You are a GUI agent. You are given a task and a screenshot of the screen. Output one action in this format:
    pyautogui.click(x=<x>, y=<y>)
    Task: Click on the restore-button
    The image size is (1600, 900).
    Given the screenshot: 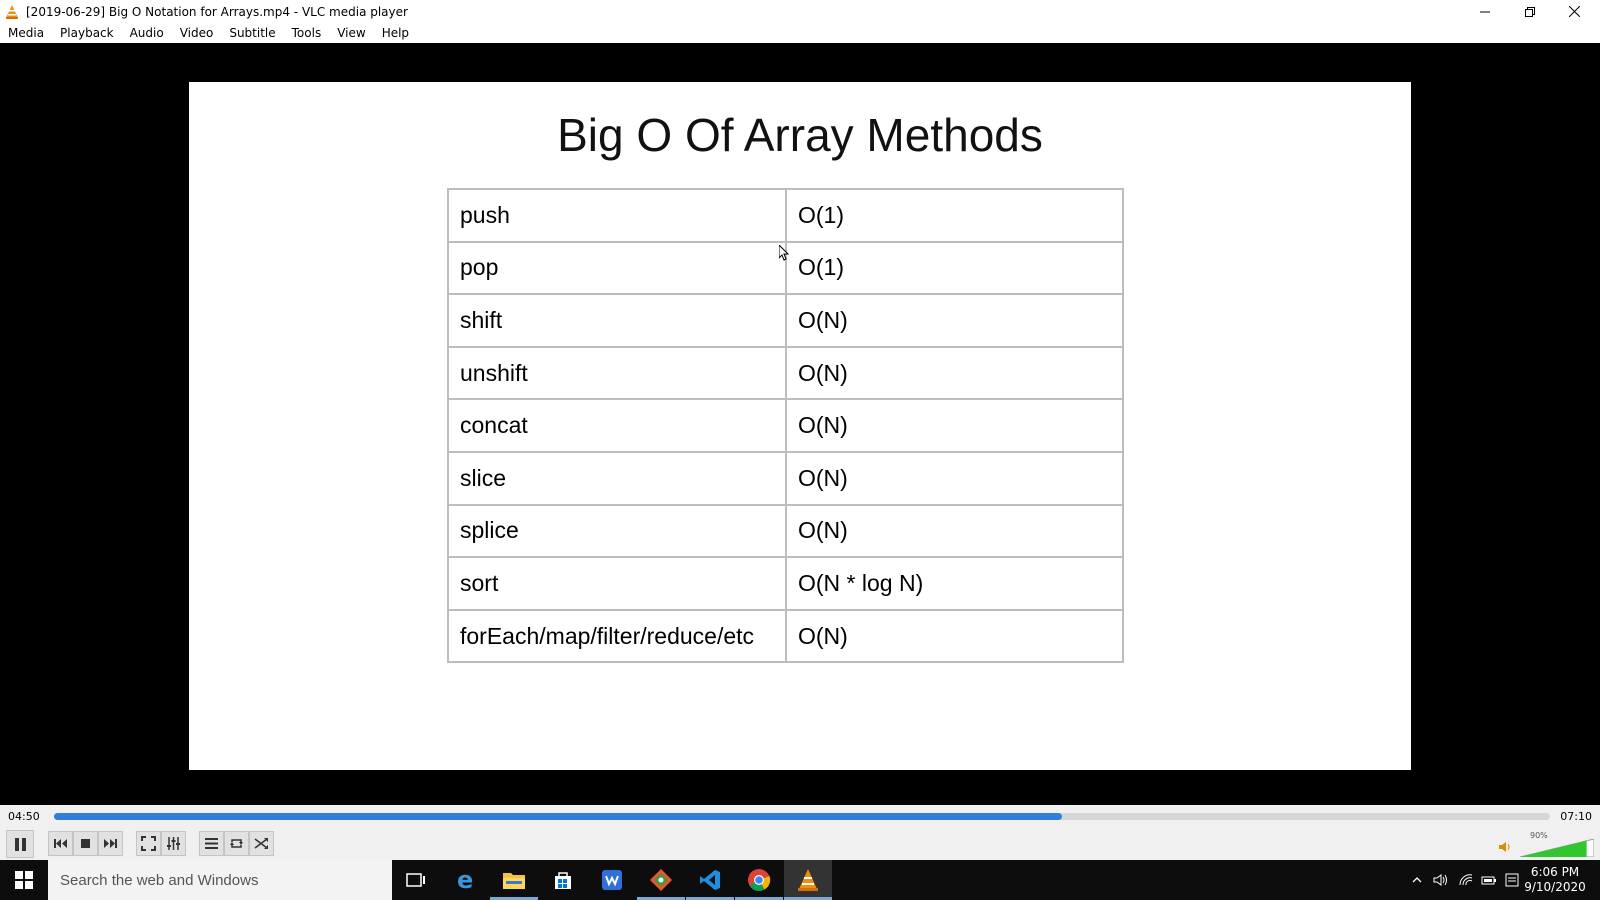 What is the action you would take?
    pyautogui.click(x=1529, y=11)
    